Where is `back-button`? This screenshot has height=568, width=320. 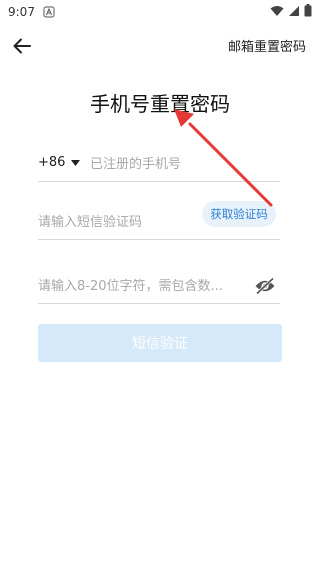
back-button is located at coordinates (22, 46).